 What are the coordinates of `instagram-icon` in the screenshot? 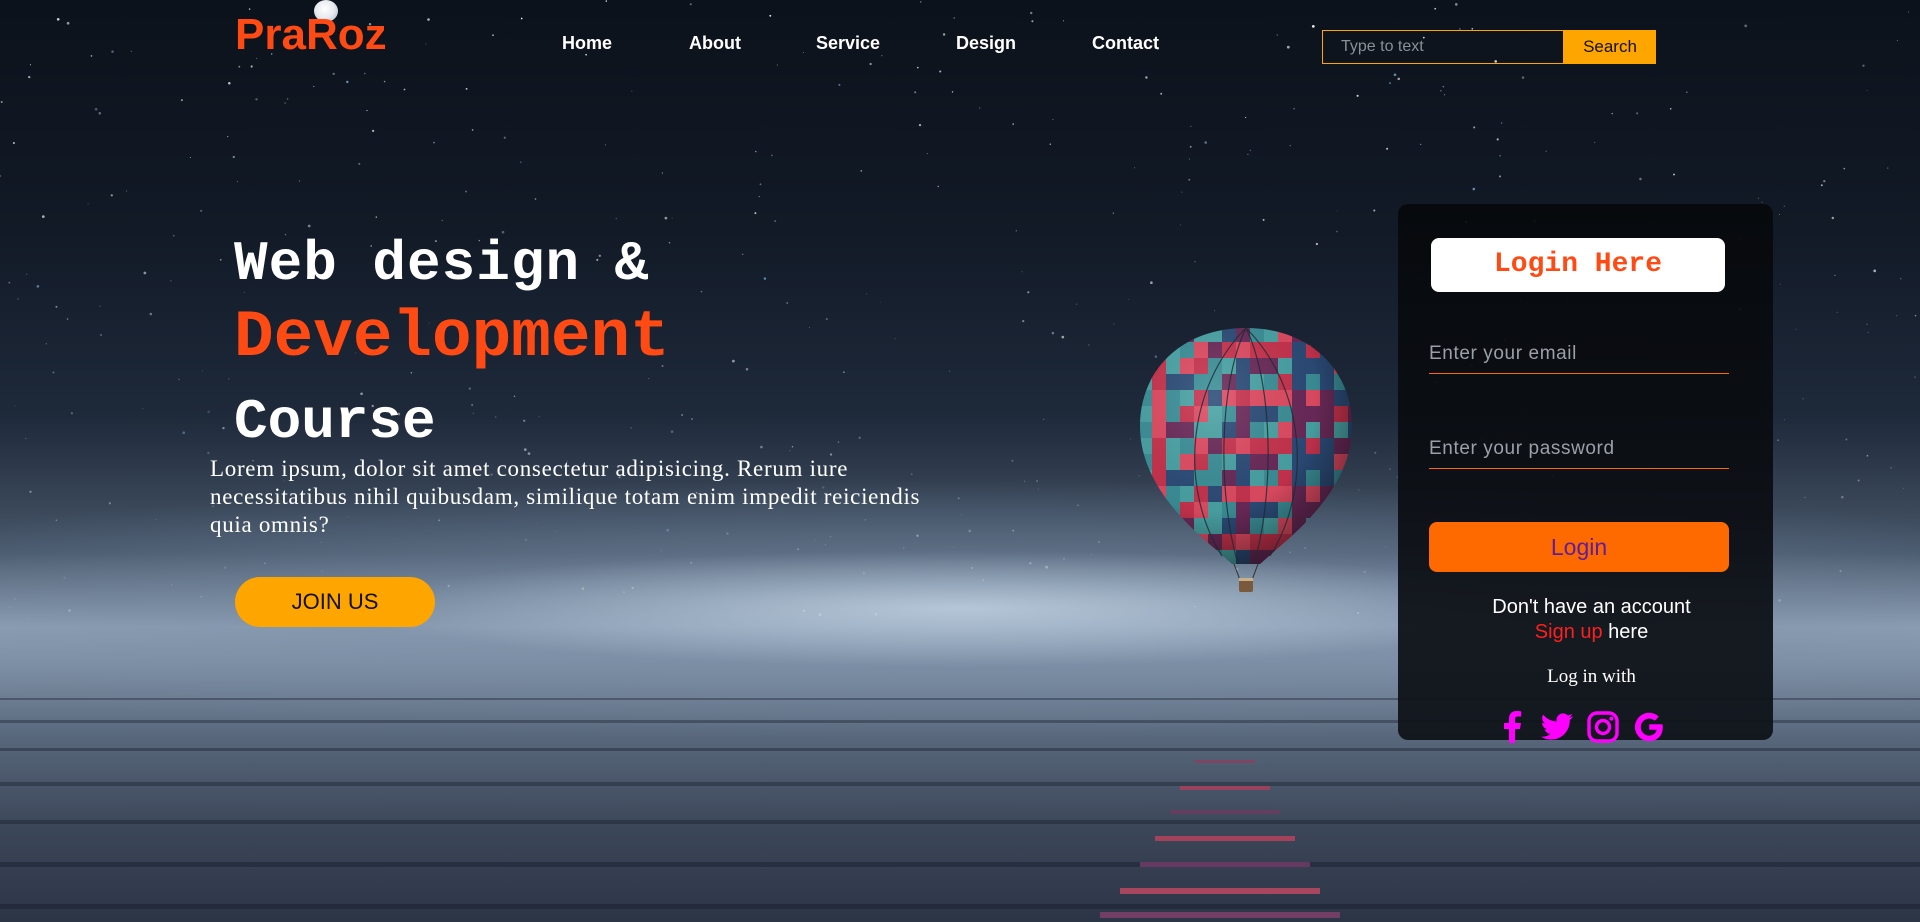 It's located at (1603, 727).